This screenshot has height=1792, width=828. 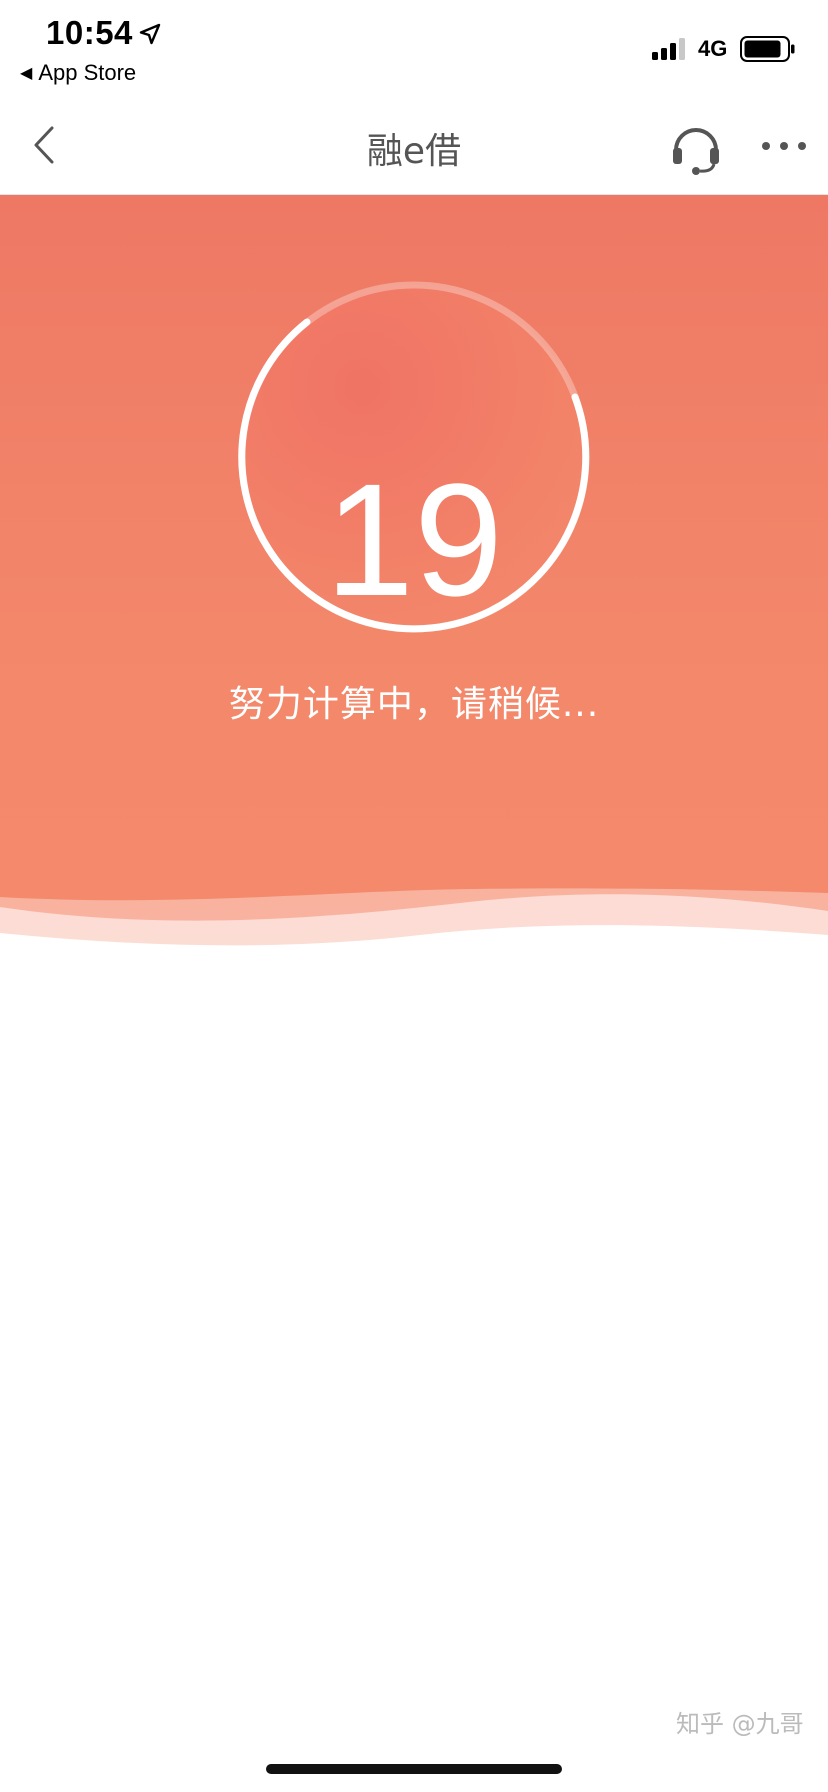 I want to click on more-dots-icon, so click(x=784, y=146).